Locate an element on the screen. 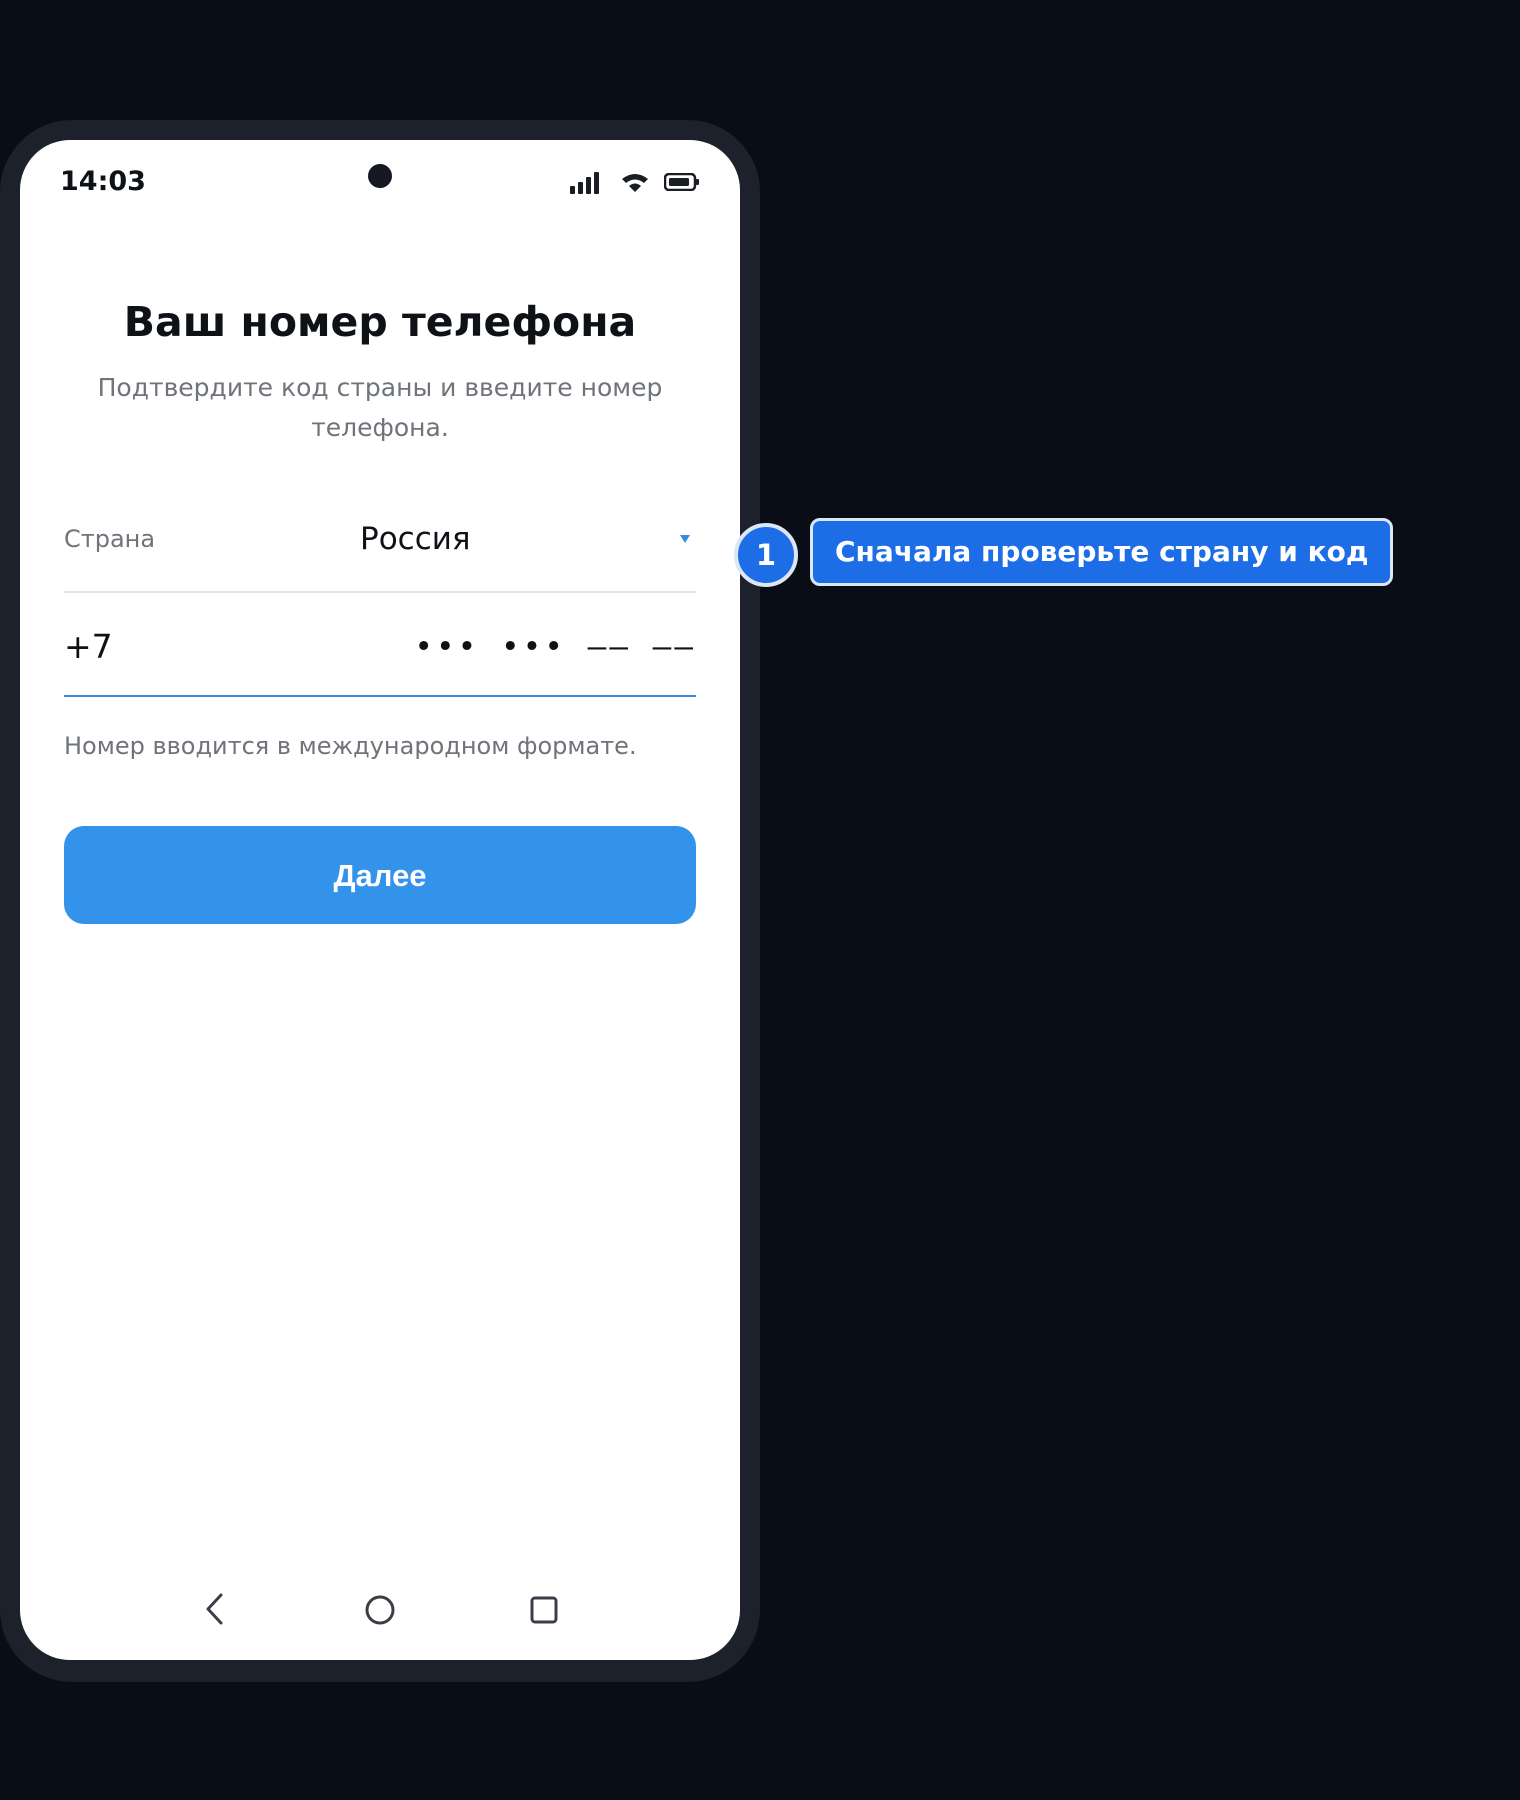  navigation-bar is located at coordinates (380, 1609).